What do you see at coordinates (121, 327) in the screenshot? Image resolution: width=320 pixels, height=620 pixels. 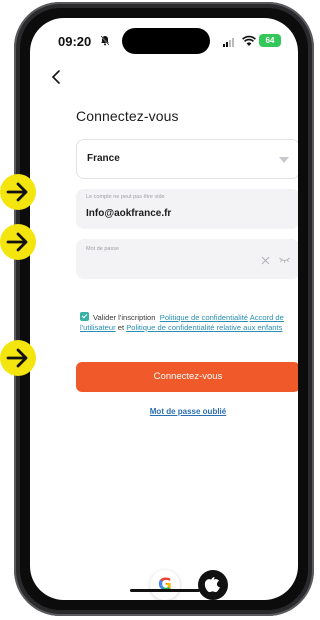 I see `consent-conjunction: et` at bounding box center [121, 327].